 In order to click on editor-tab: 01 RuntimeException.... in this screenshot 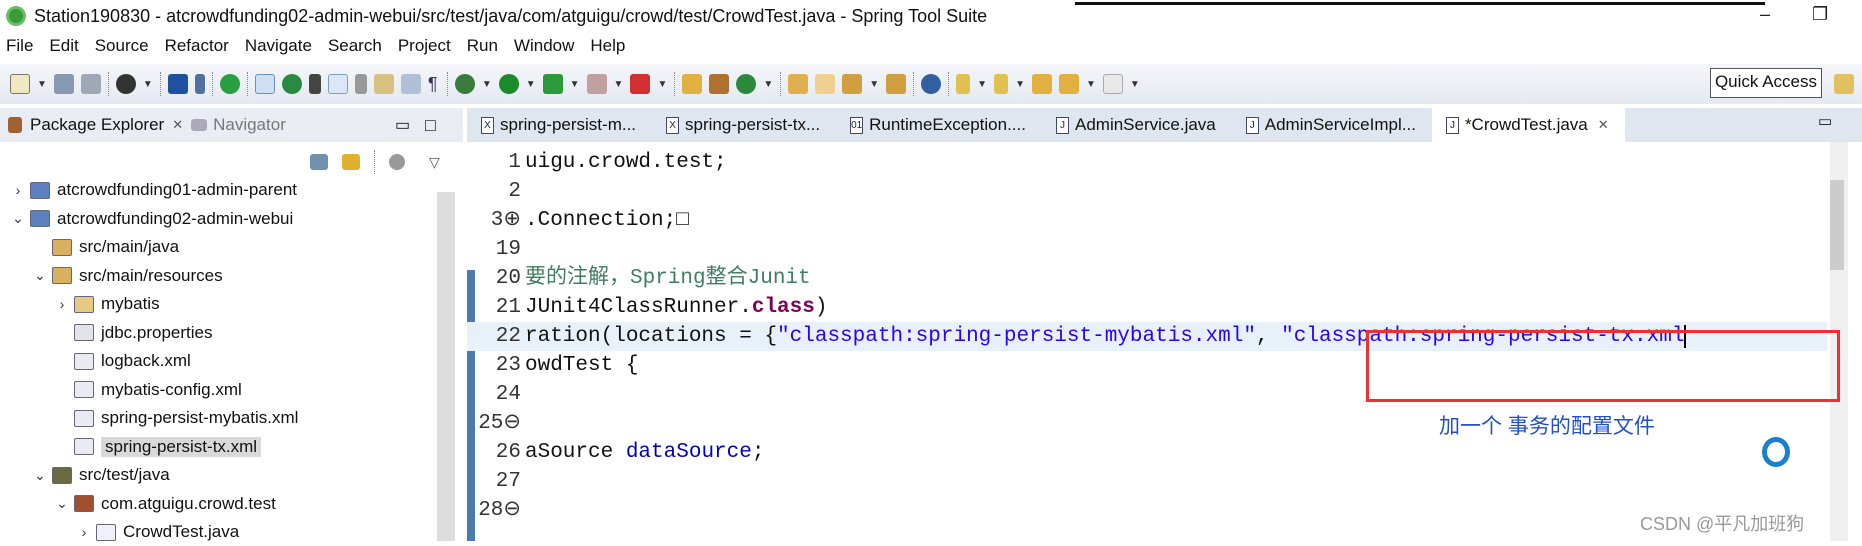, I will do `click(939, 125)`.